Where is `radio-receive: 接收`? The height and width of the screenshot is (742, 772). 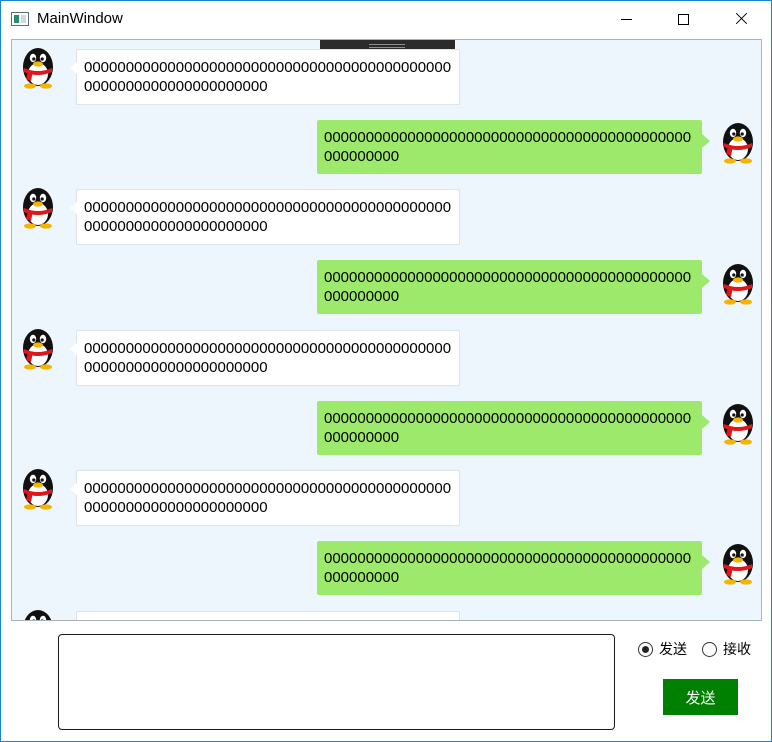 radio-receive: 接收 is located at coordinates (726, 649).